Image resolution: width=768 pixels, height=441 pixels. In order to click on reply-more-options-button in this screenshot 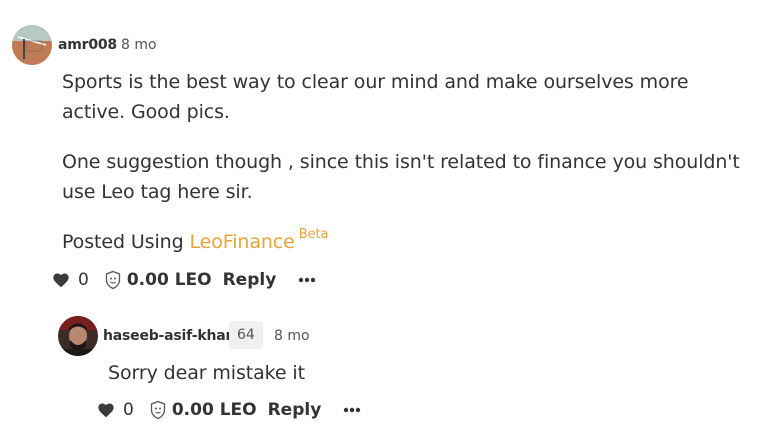, I will do `click(352, 410)`.